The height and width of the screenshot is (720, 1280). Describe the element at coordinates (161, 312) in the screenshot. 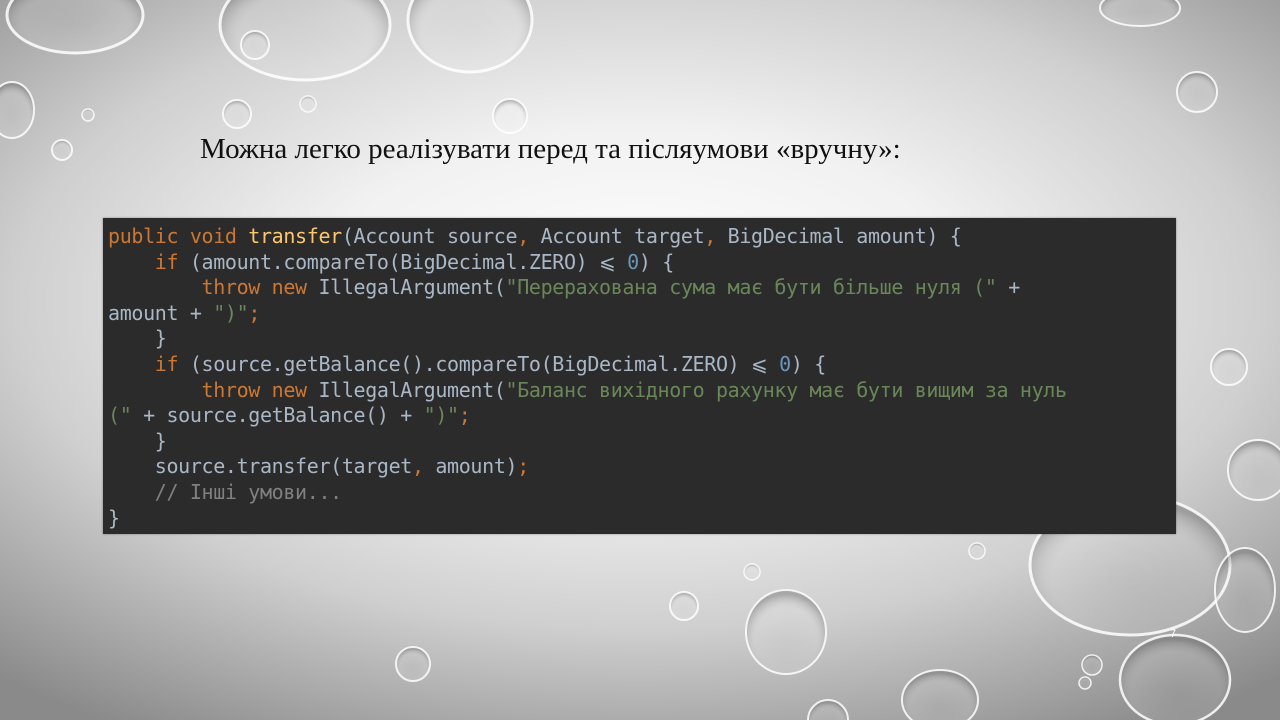

I see `code-token-plain: amount +` at that location.